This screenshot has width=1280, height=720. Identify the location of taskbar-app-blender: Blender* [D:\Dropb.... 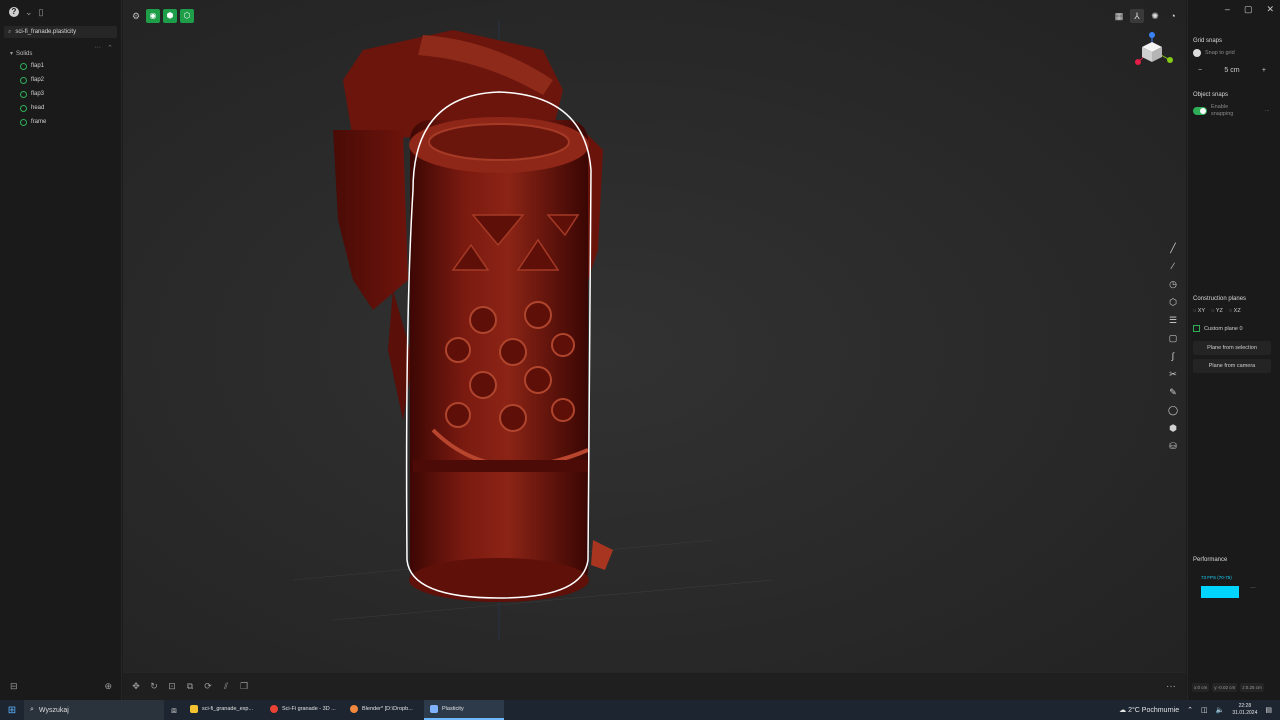
(384, 710).